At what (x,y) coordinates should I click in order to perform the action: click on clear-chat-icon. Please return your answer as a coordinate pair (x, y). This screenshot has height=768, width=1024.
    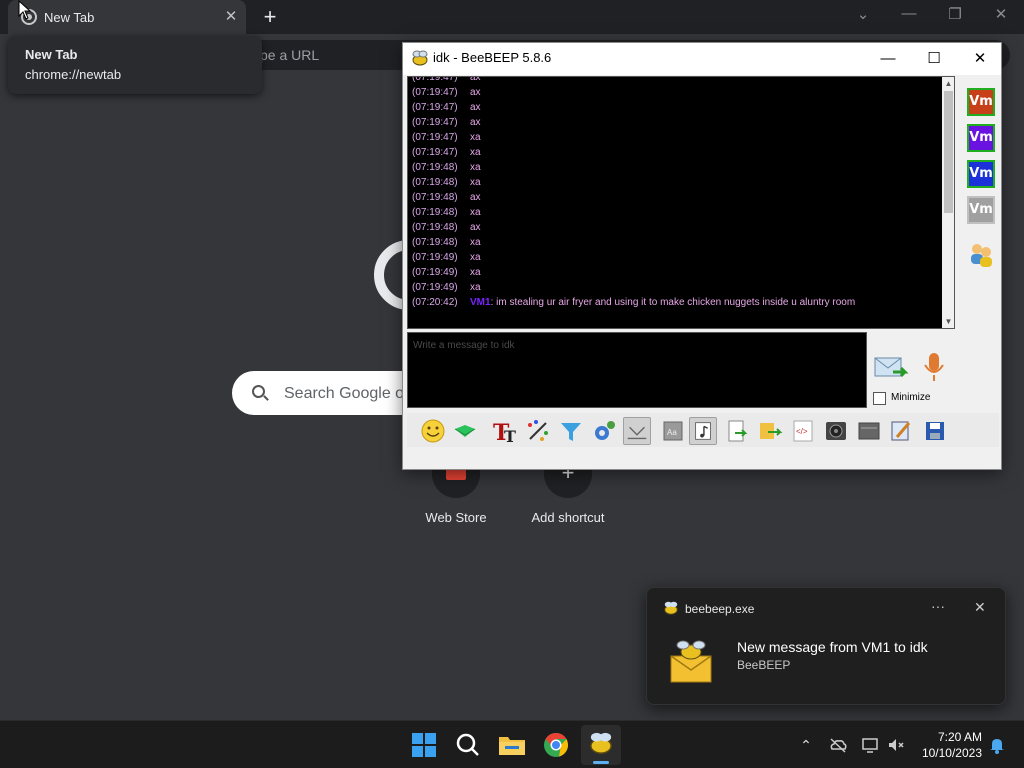
    Looking at the image, I should click on (869, 431).